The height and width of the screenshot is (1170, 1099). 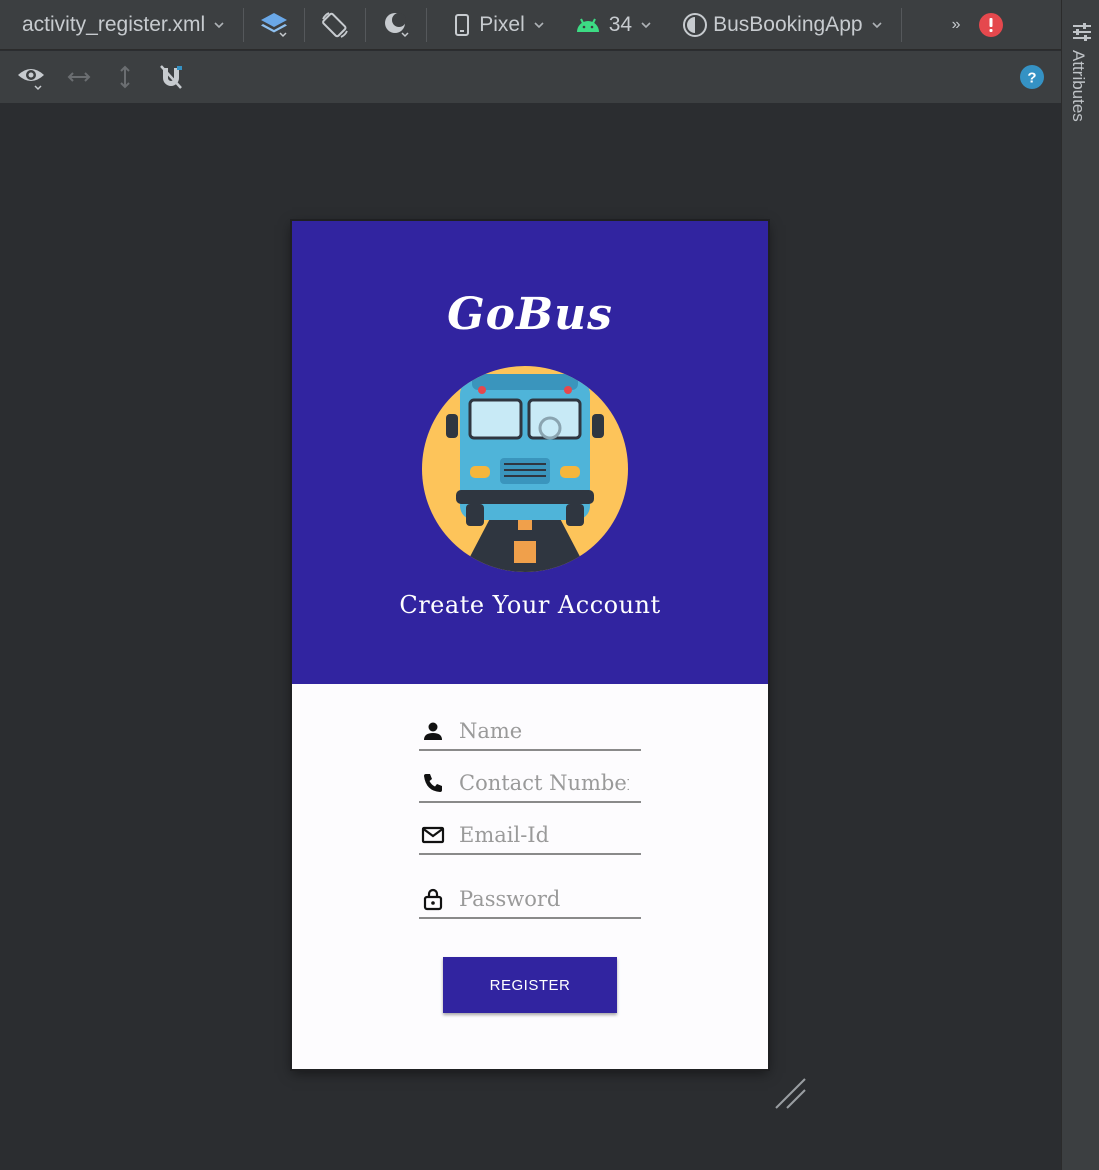 I want to click on theme-selector: BusBookingApp, so click(x=783, y=25).